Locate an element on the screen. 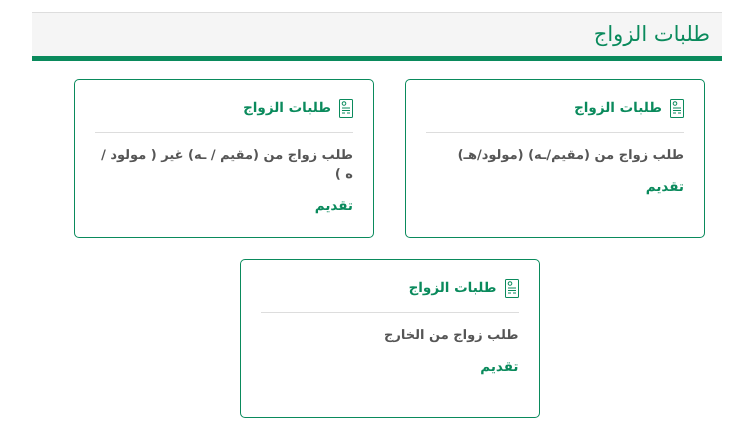 The width and height of the screenshot is (749, 444). card-description: طلب زواج من (مقيم / ـه) غير ( مولود /ه ) is located at coordinates (226, 165).